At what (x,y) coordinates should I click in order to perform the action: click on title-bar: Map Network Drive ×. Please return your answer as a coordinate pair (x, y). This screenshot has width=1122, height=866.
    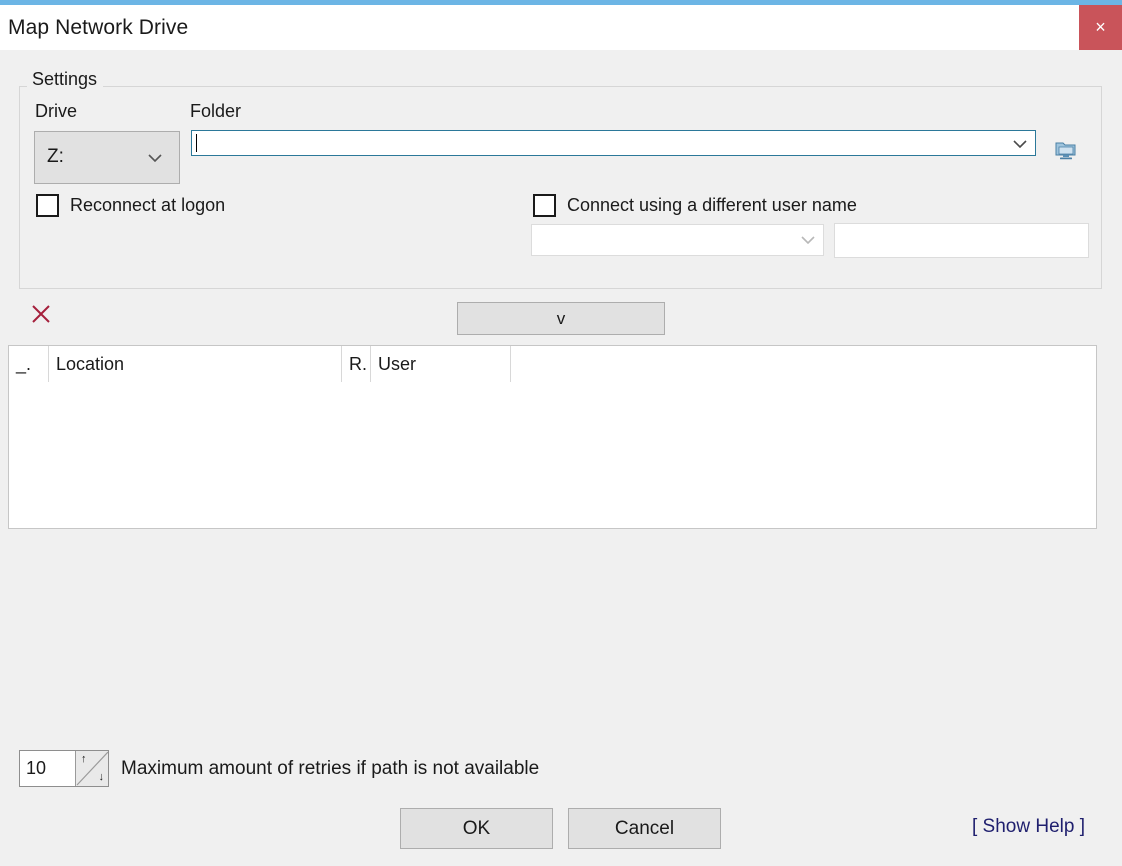
    Looking at the image, I should click on (561, 27).